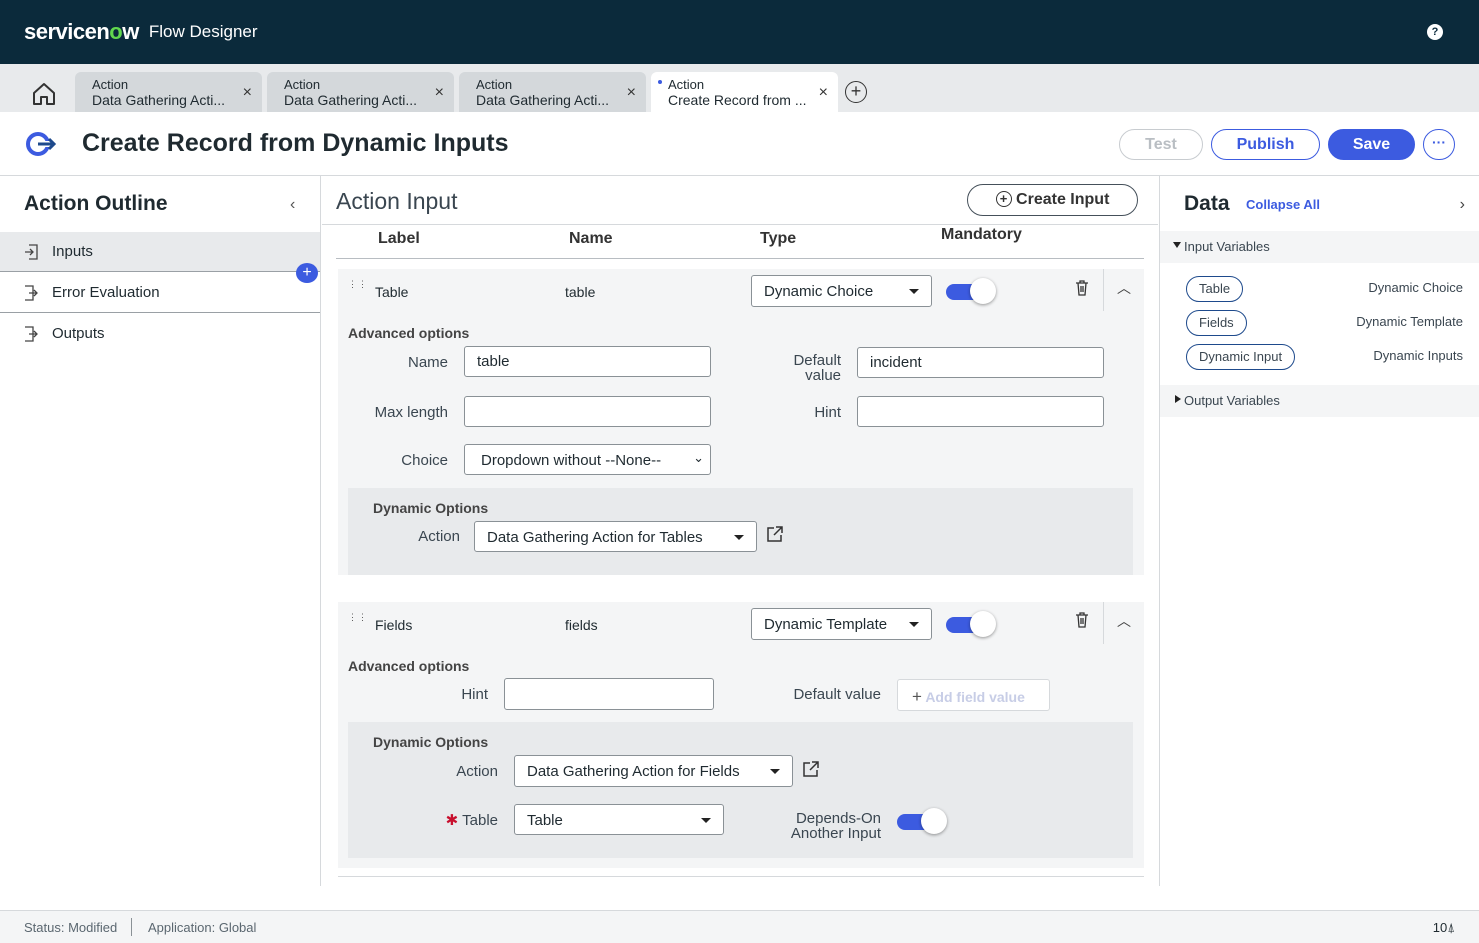  I want to click on choice-value: Dropdown without --None--, so click(571, 460).